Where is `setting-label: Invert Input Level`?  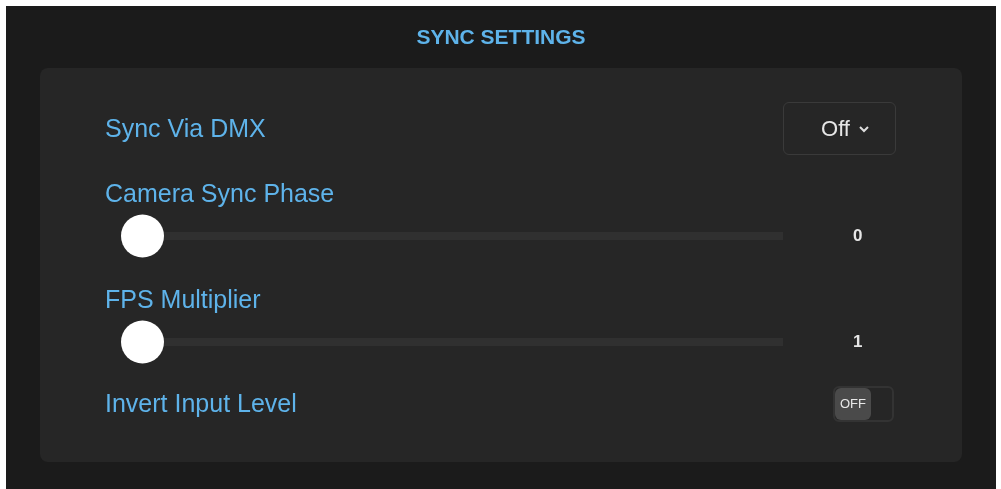 setting-label: Invert Input Level is located at coordinates (201, 403).